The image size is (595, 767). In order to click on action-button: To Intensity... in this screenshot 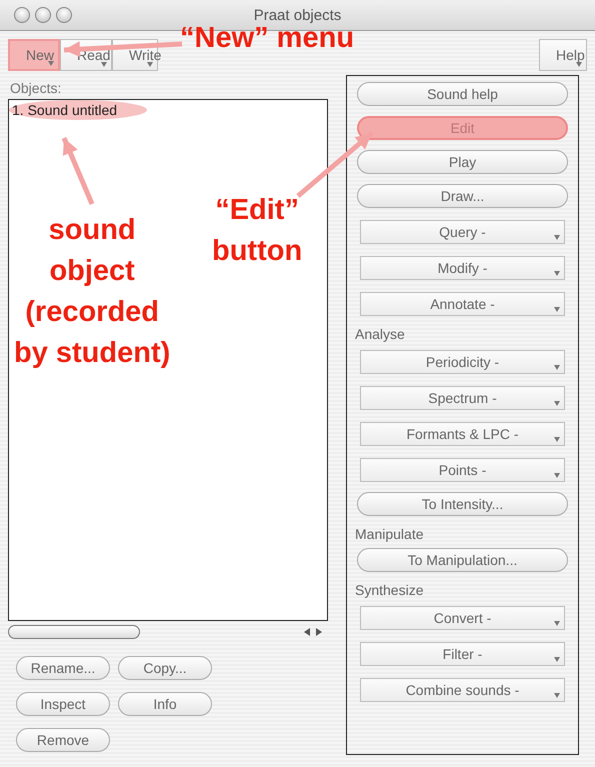, I will do `click(462, 504)`.